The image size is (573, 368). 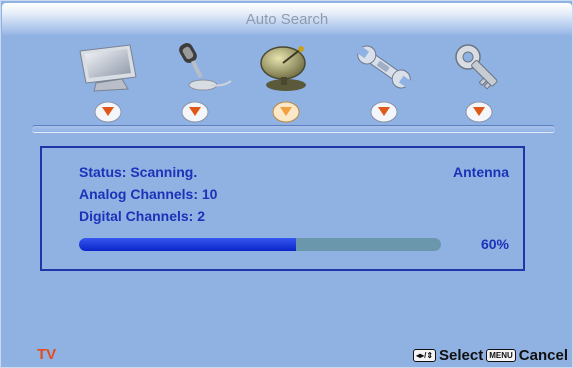 I want to click on title-bar: Auto Search, so click(x=287, y=19).